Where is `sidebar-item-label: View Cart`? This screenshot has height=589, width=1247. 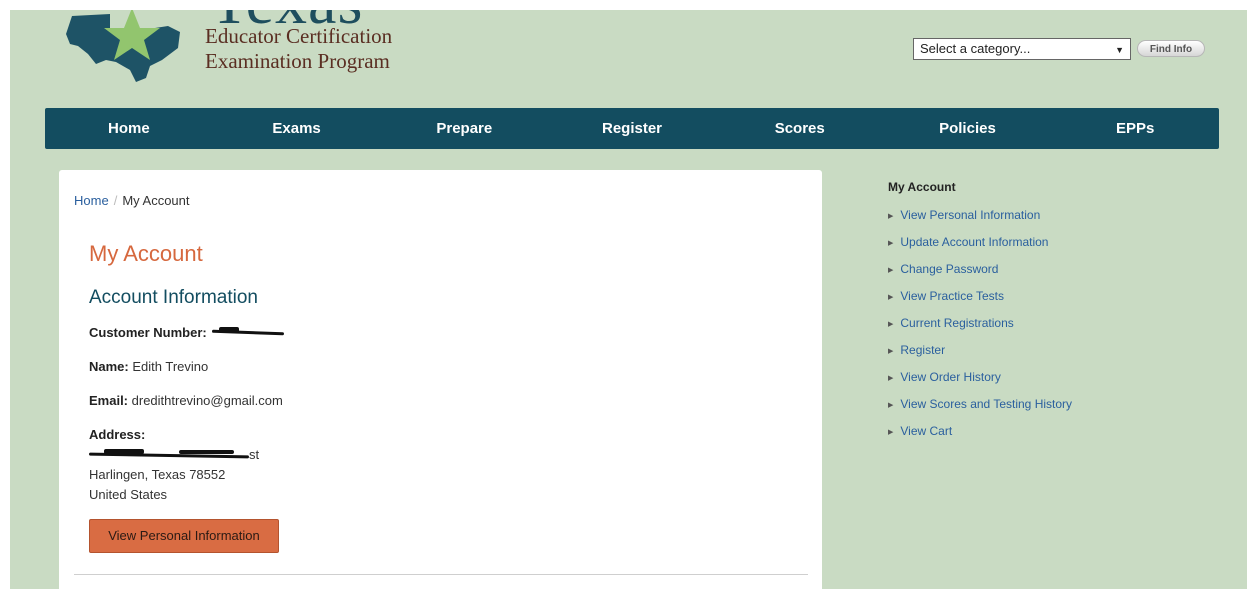 sidebar-item-label: View Cart is located at coordinates (926, 431).